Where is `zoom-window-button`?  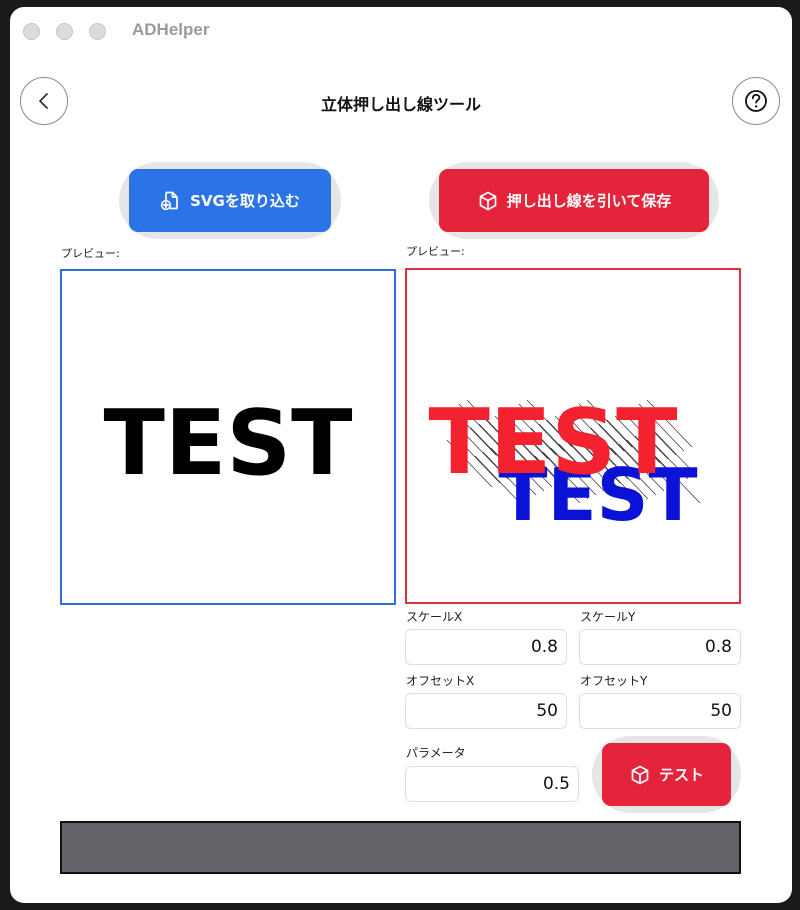
zoom-window-button is located at coordinates (97, 31).